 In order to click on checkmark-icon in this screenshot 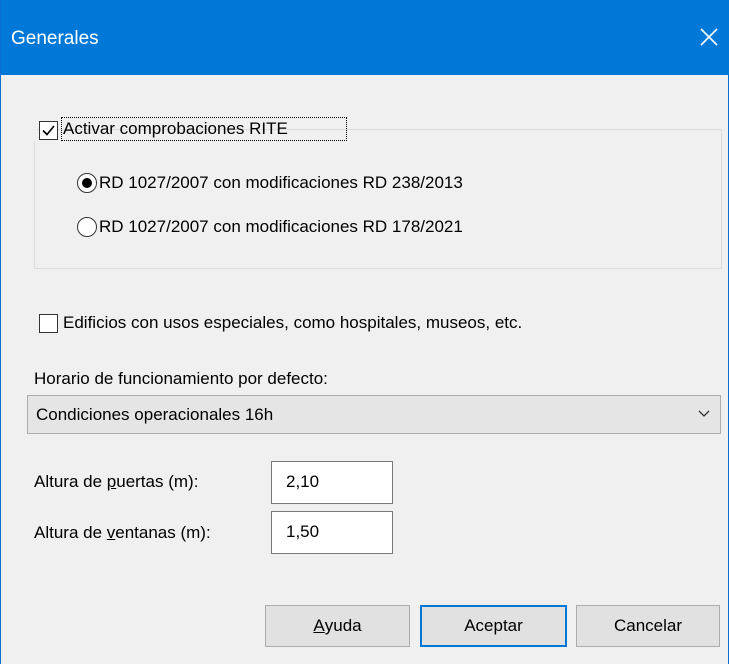, I will do `click(48, 130)`.